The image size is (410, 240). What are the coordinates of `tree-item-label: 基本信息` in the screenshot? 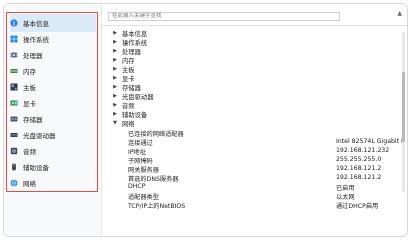 It's located at (135, 34).